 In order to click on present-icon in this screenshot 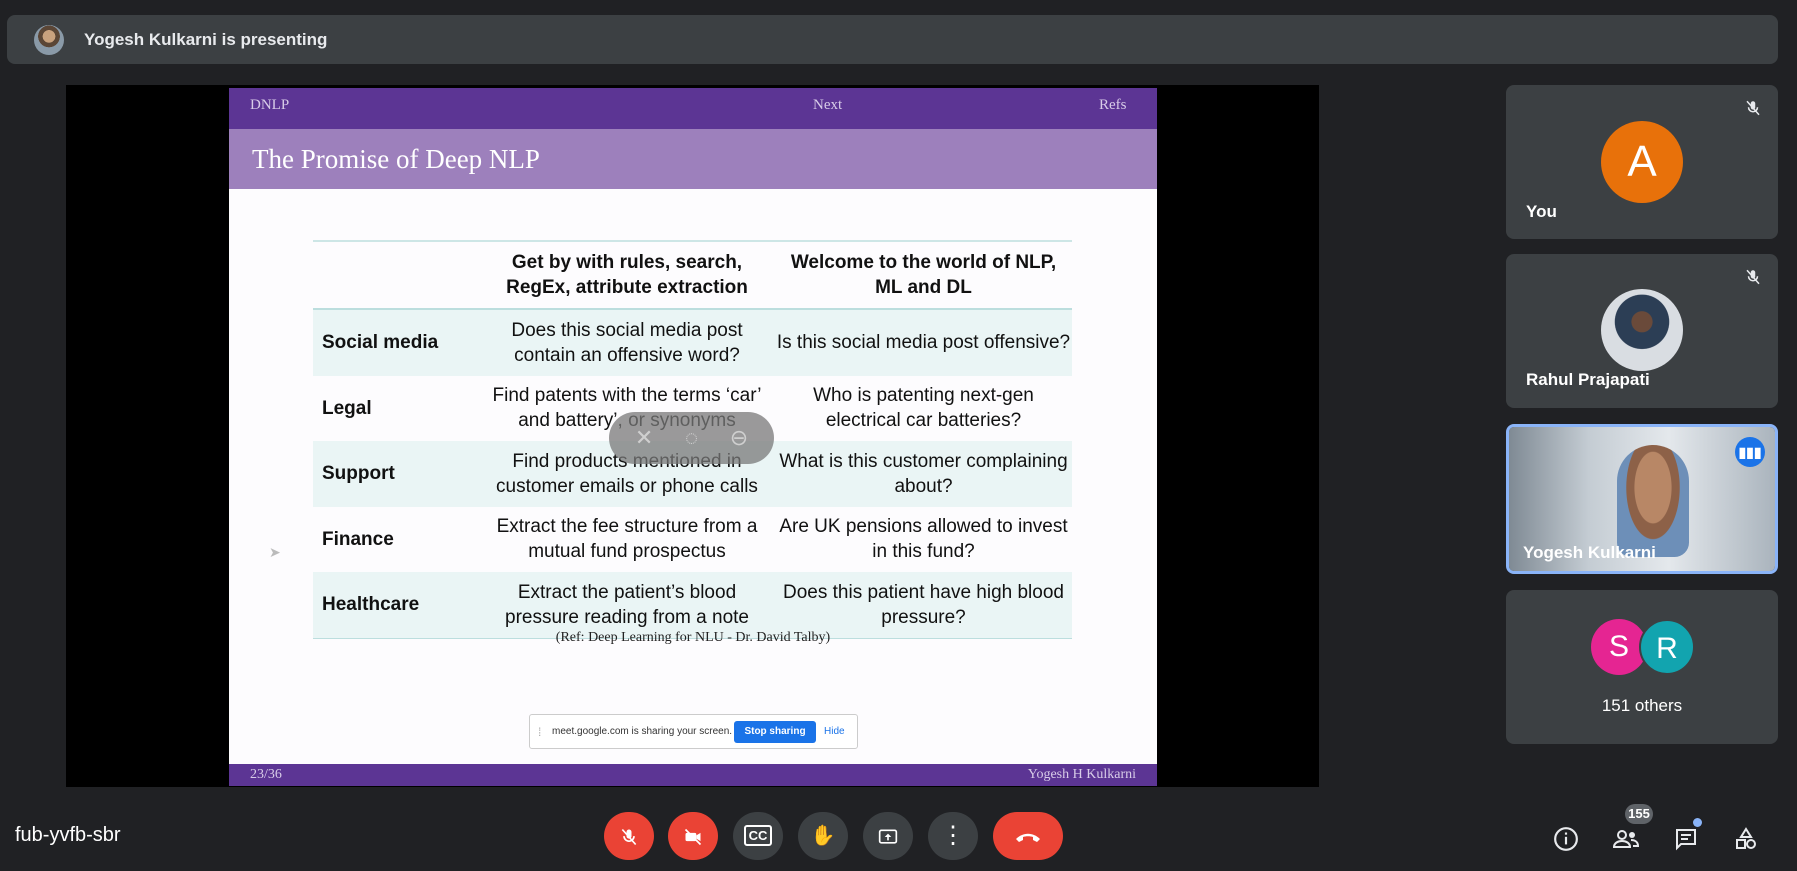, I will do `click(888, 836)`.